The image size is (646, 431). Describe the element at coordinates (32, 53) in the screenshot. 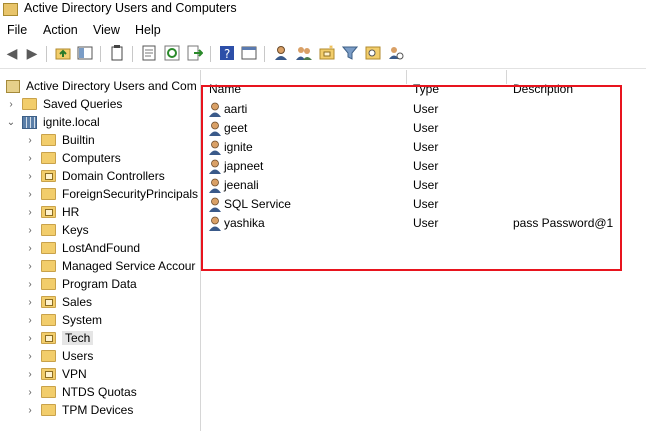

I see `forward-arrow-icon: ▶` at that location.